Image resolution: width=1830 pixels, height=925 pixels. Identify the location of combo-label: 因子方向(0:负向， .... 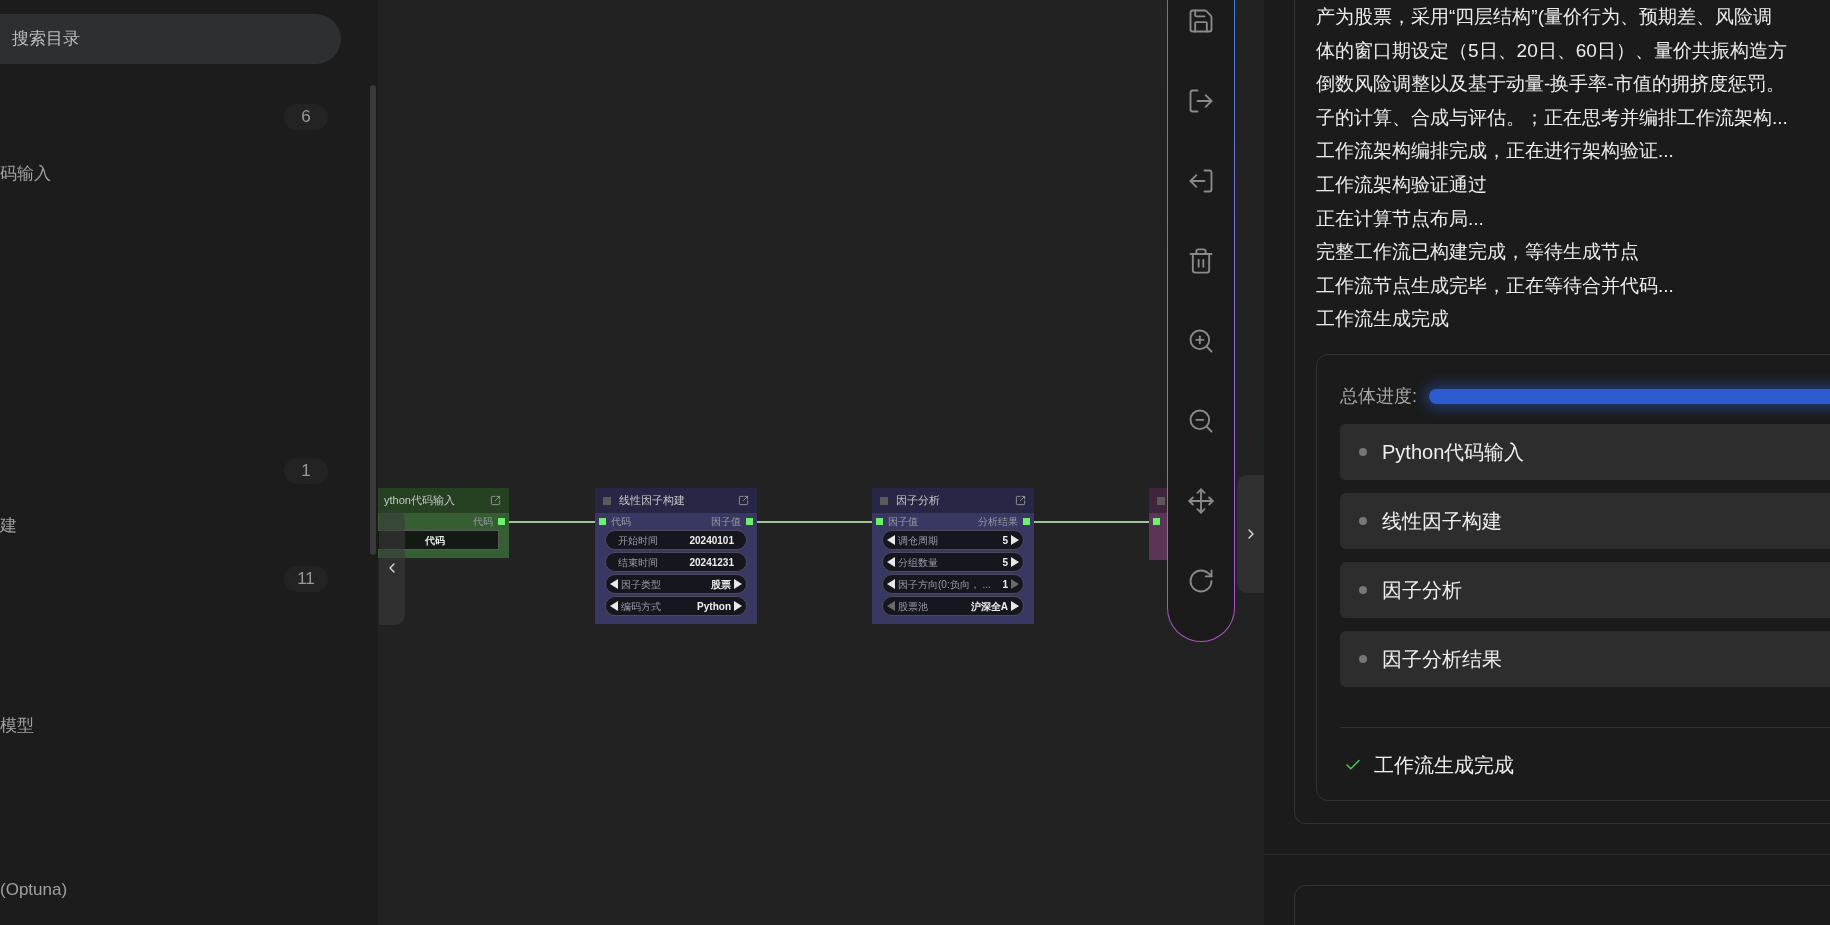
(944, 584).